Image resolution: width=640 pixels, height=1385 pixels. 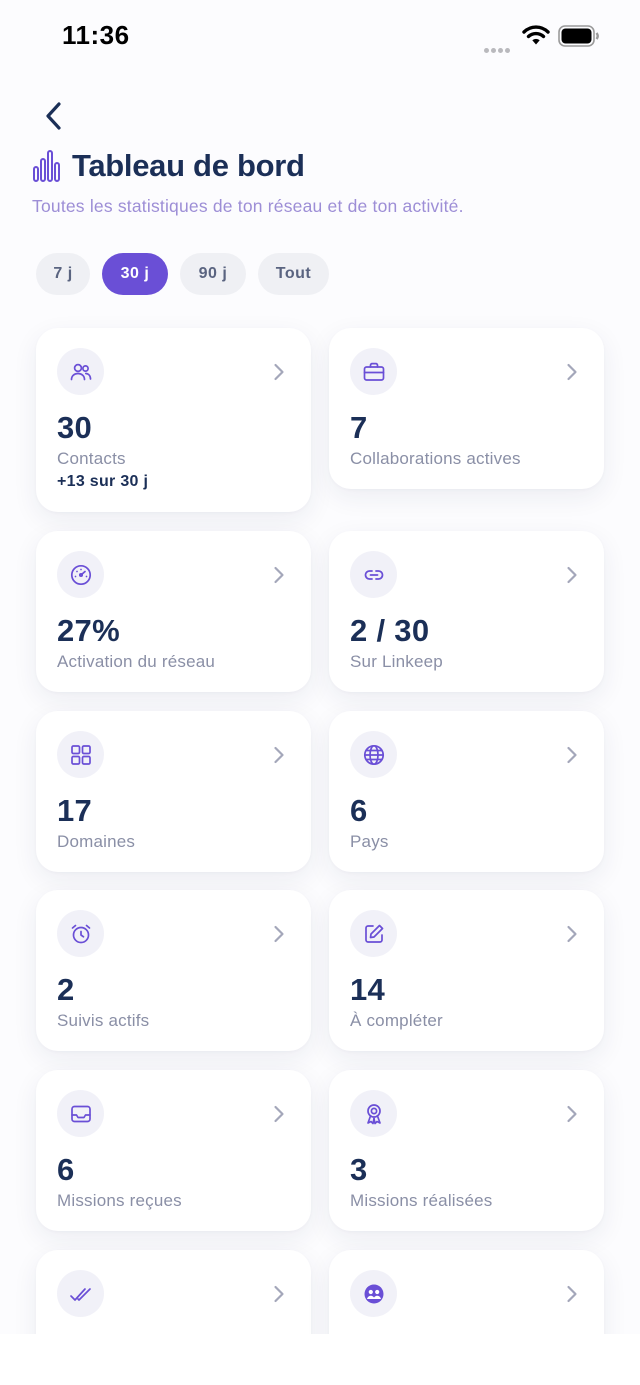 I want to click on stat-value: 2 / 30, so click(x=390, y=630).